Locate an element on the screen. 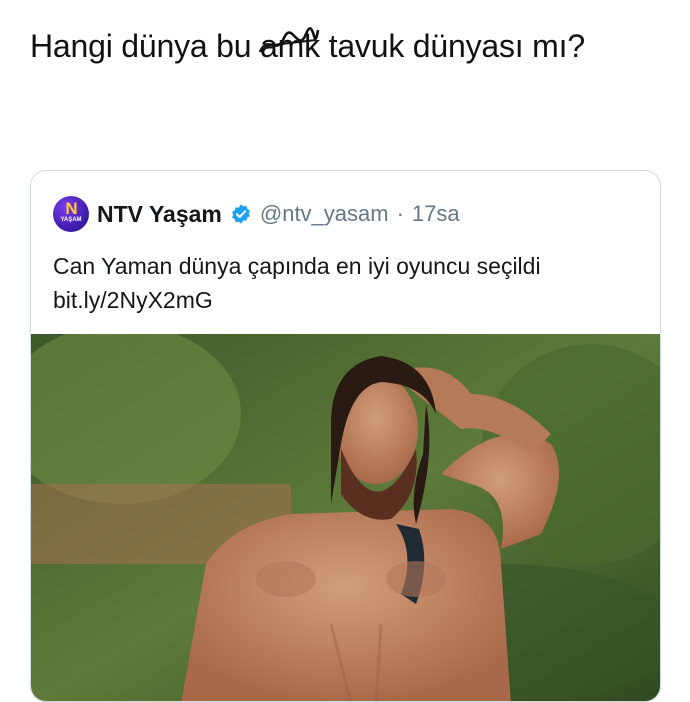 The width and height of the screenshot is (690, 702). post-text-before: Hangi dünya bu is located at coordinates (145, 46).